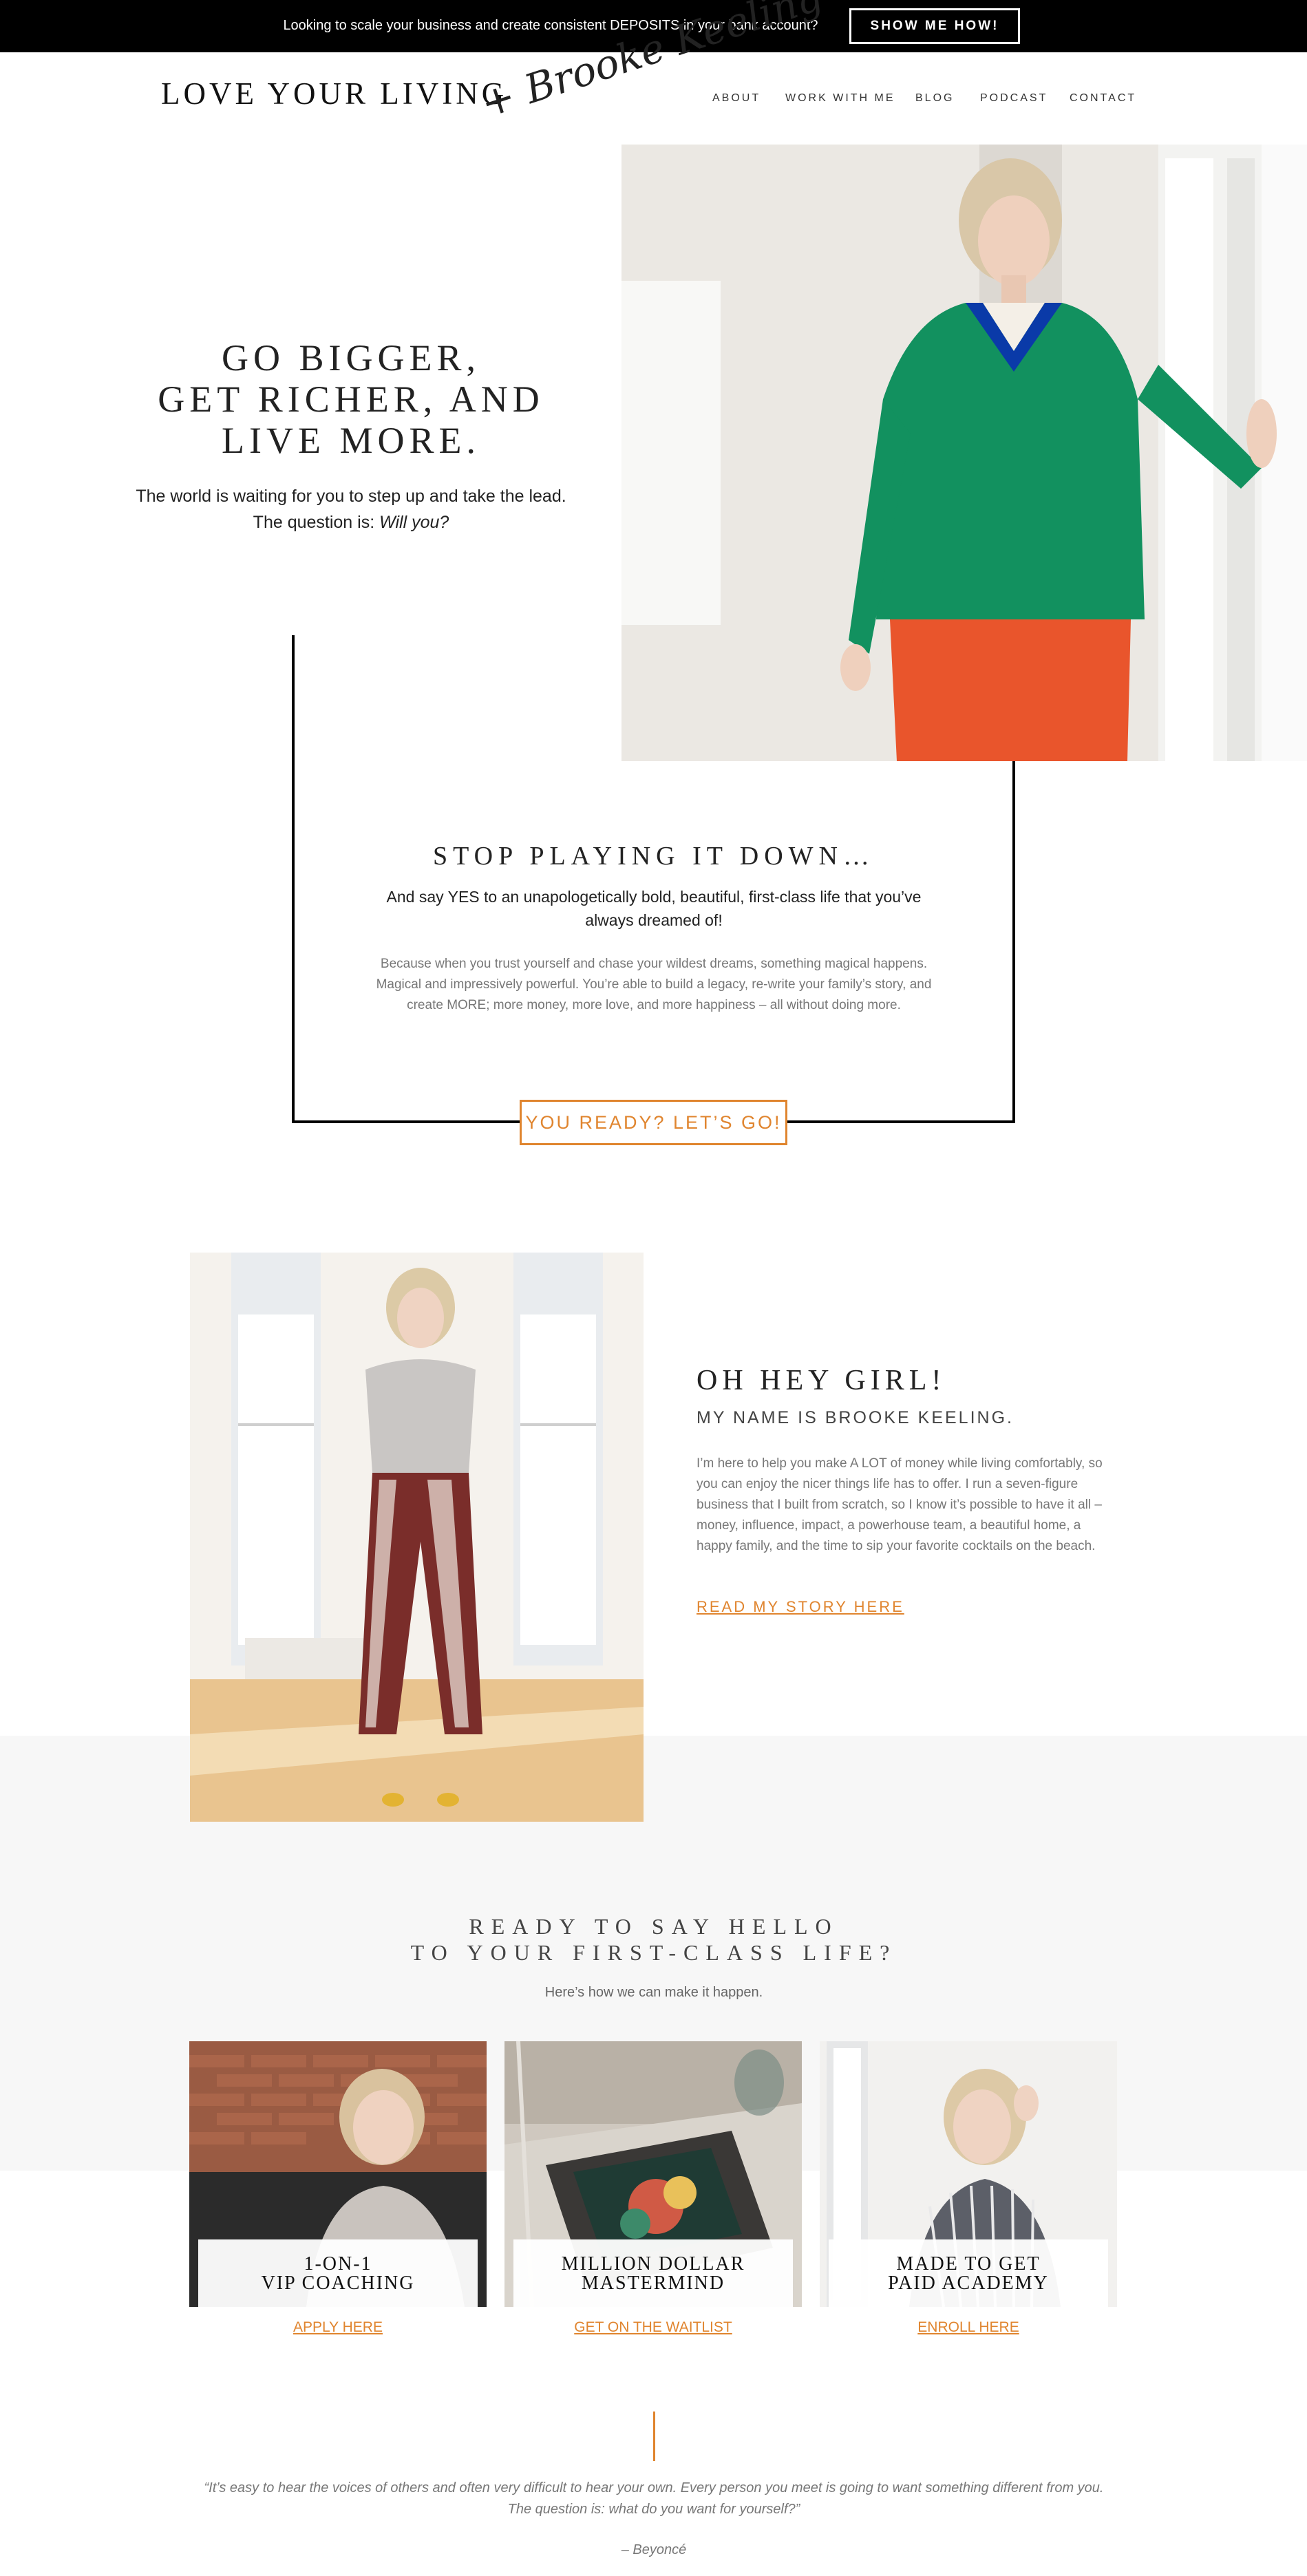 The image size is (1307, 2576). Describe the element at coordinates (800, 1607) in the screenshot. I see `read-my-story-link: READ MY STORY HERE` at that location.